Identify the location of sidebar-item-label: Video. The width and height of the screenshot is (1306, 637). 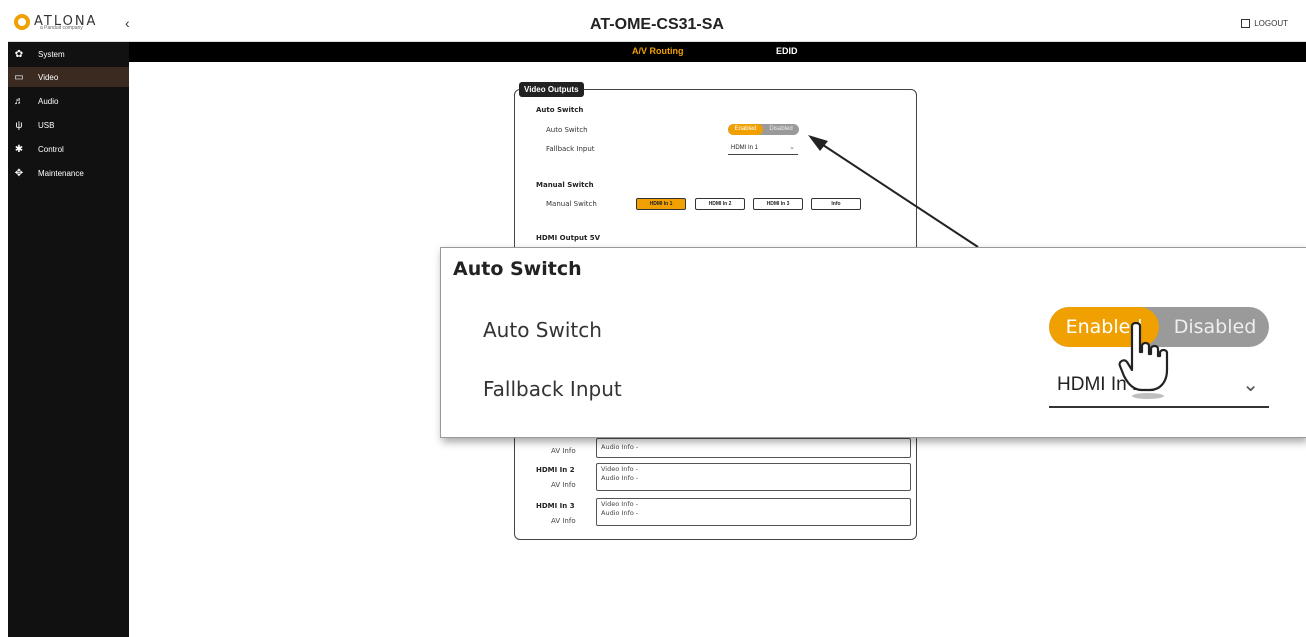
(48, 77).